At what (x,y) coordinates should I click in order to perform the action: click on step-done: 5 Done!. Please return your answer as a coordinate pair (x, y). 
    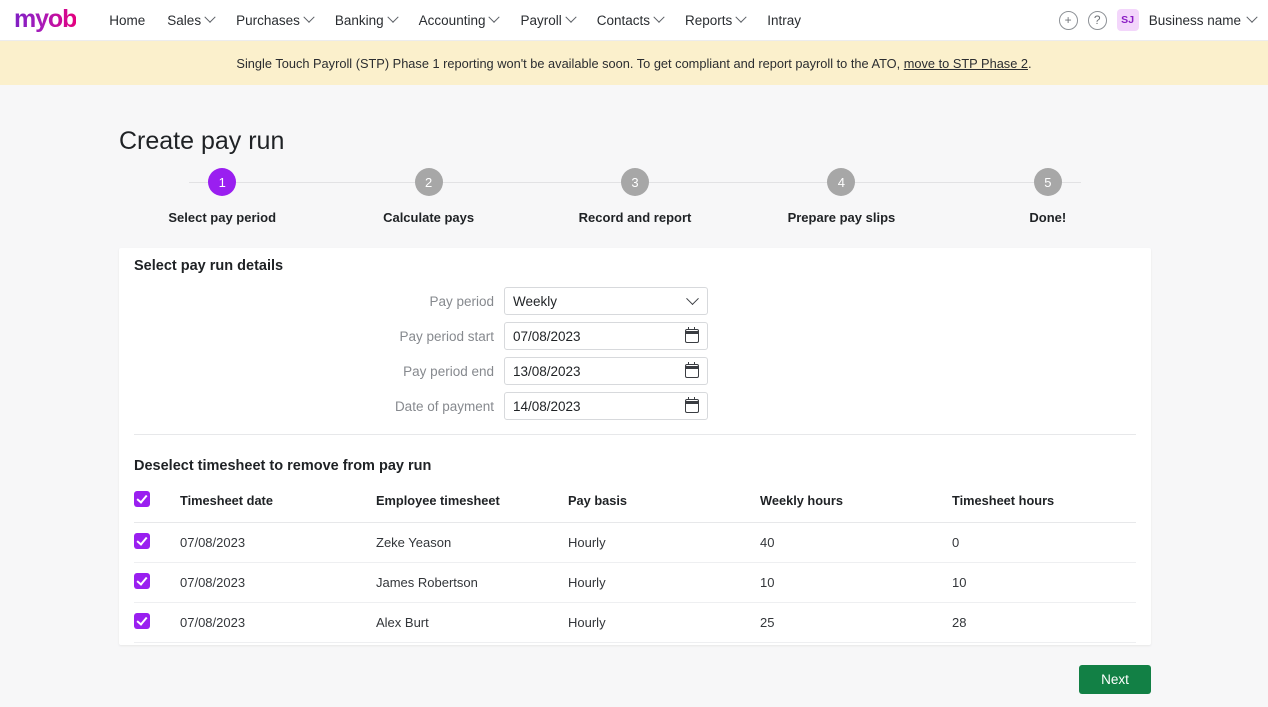
    Looking at the image, I should click on (1048, 196).